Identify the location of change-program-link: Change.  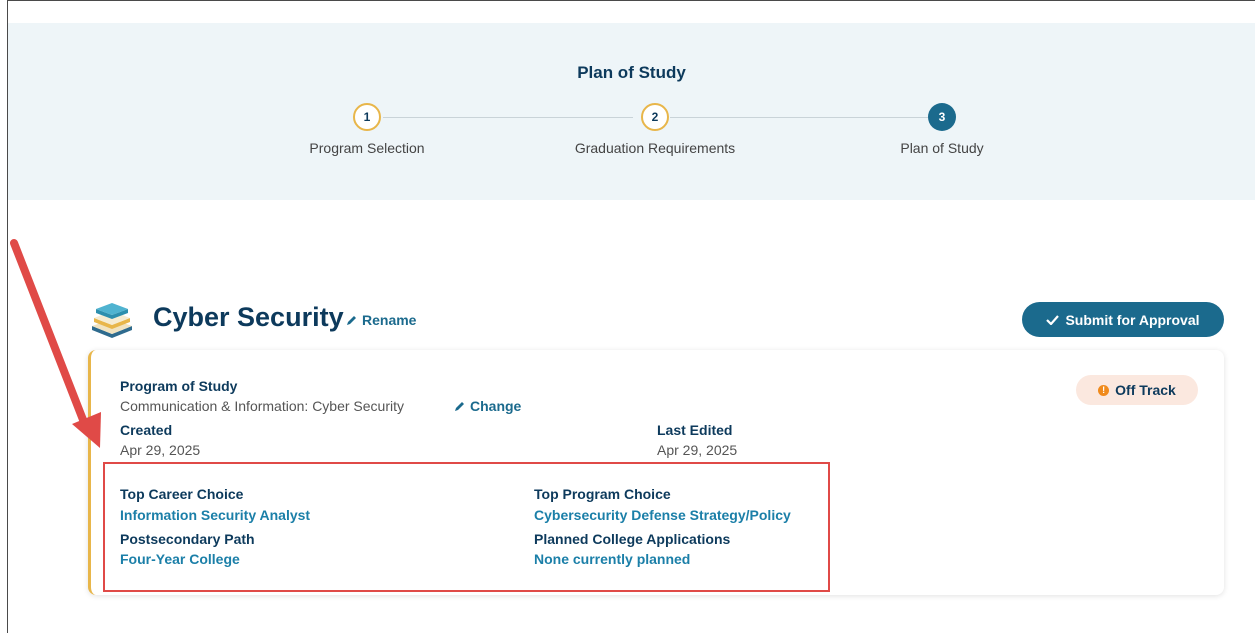
(487, 406).